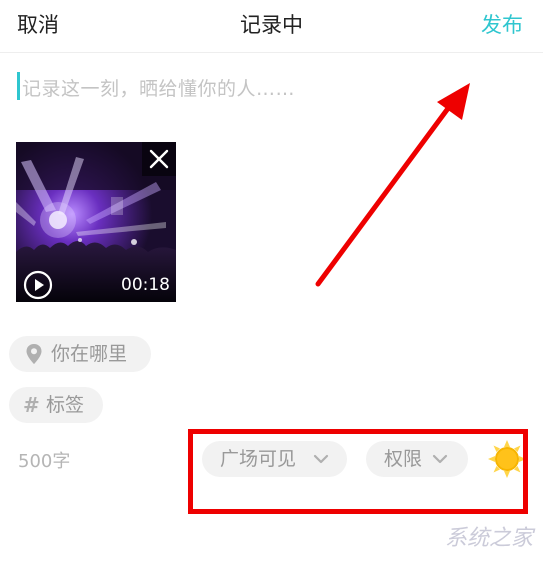 This screenshot has height=561, width=543. Describe the element at coordinates (488, 538) in the screenshot. I see `watermark-logo: 系统之家` at that location.